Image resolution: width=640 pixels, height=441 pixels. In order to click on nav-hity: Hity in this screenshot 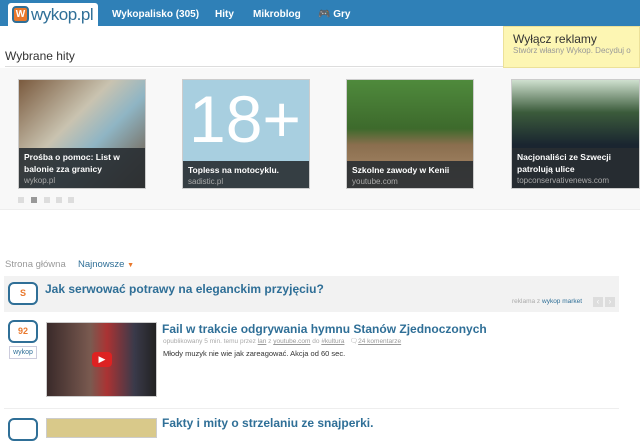, I will do `click(224, 13)`.